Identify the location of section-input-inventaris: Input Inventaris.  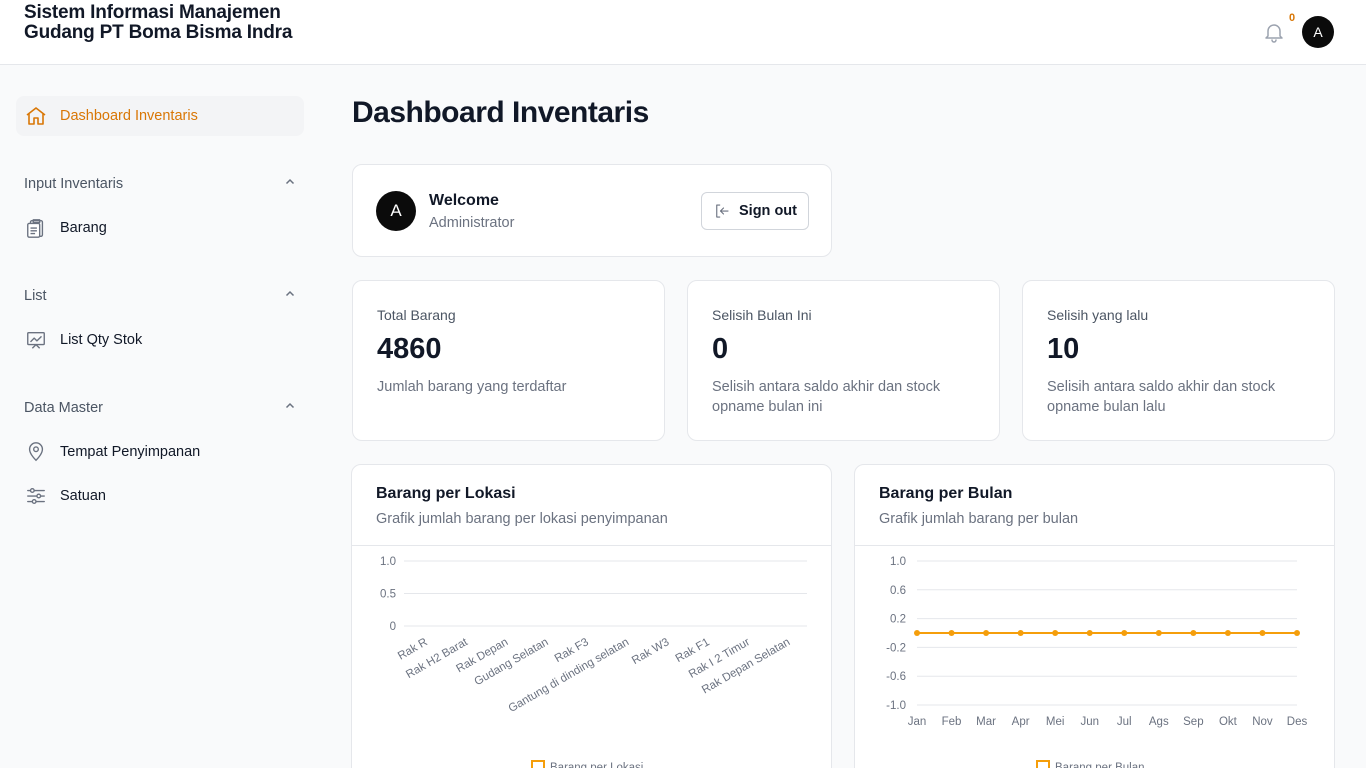
(160, 184).